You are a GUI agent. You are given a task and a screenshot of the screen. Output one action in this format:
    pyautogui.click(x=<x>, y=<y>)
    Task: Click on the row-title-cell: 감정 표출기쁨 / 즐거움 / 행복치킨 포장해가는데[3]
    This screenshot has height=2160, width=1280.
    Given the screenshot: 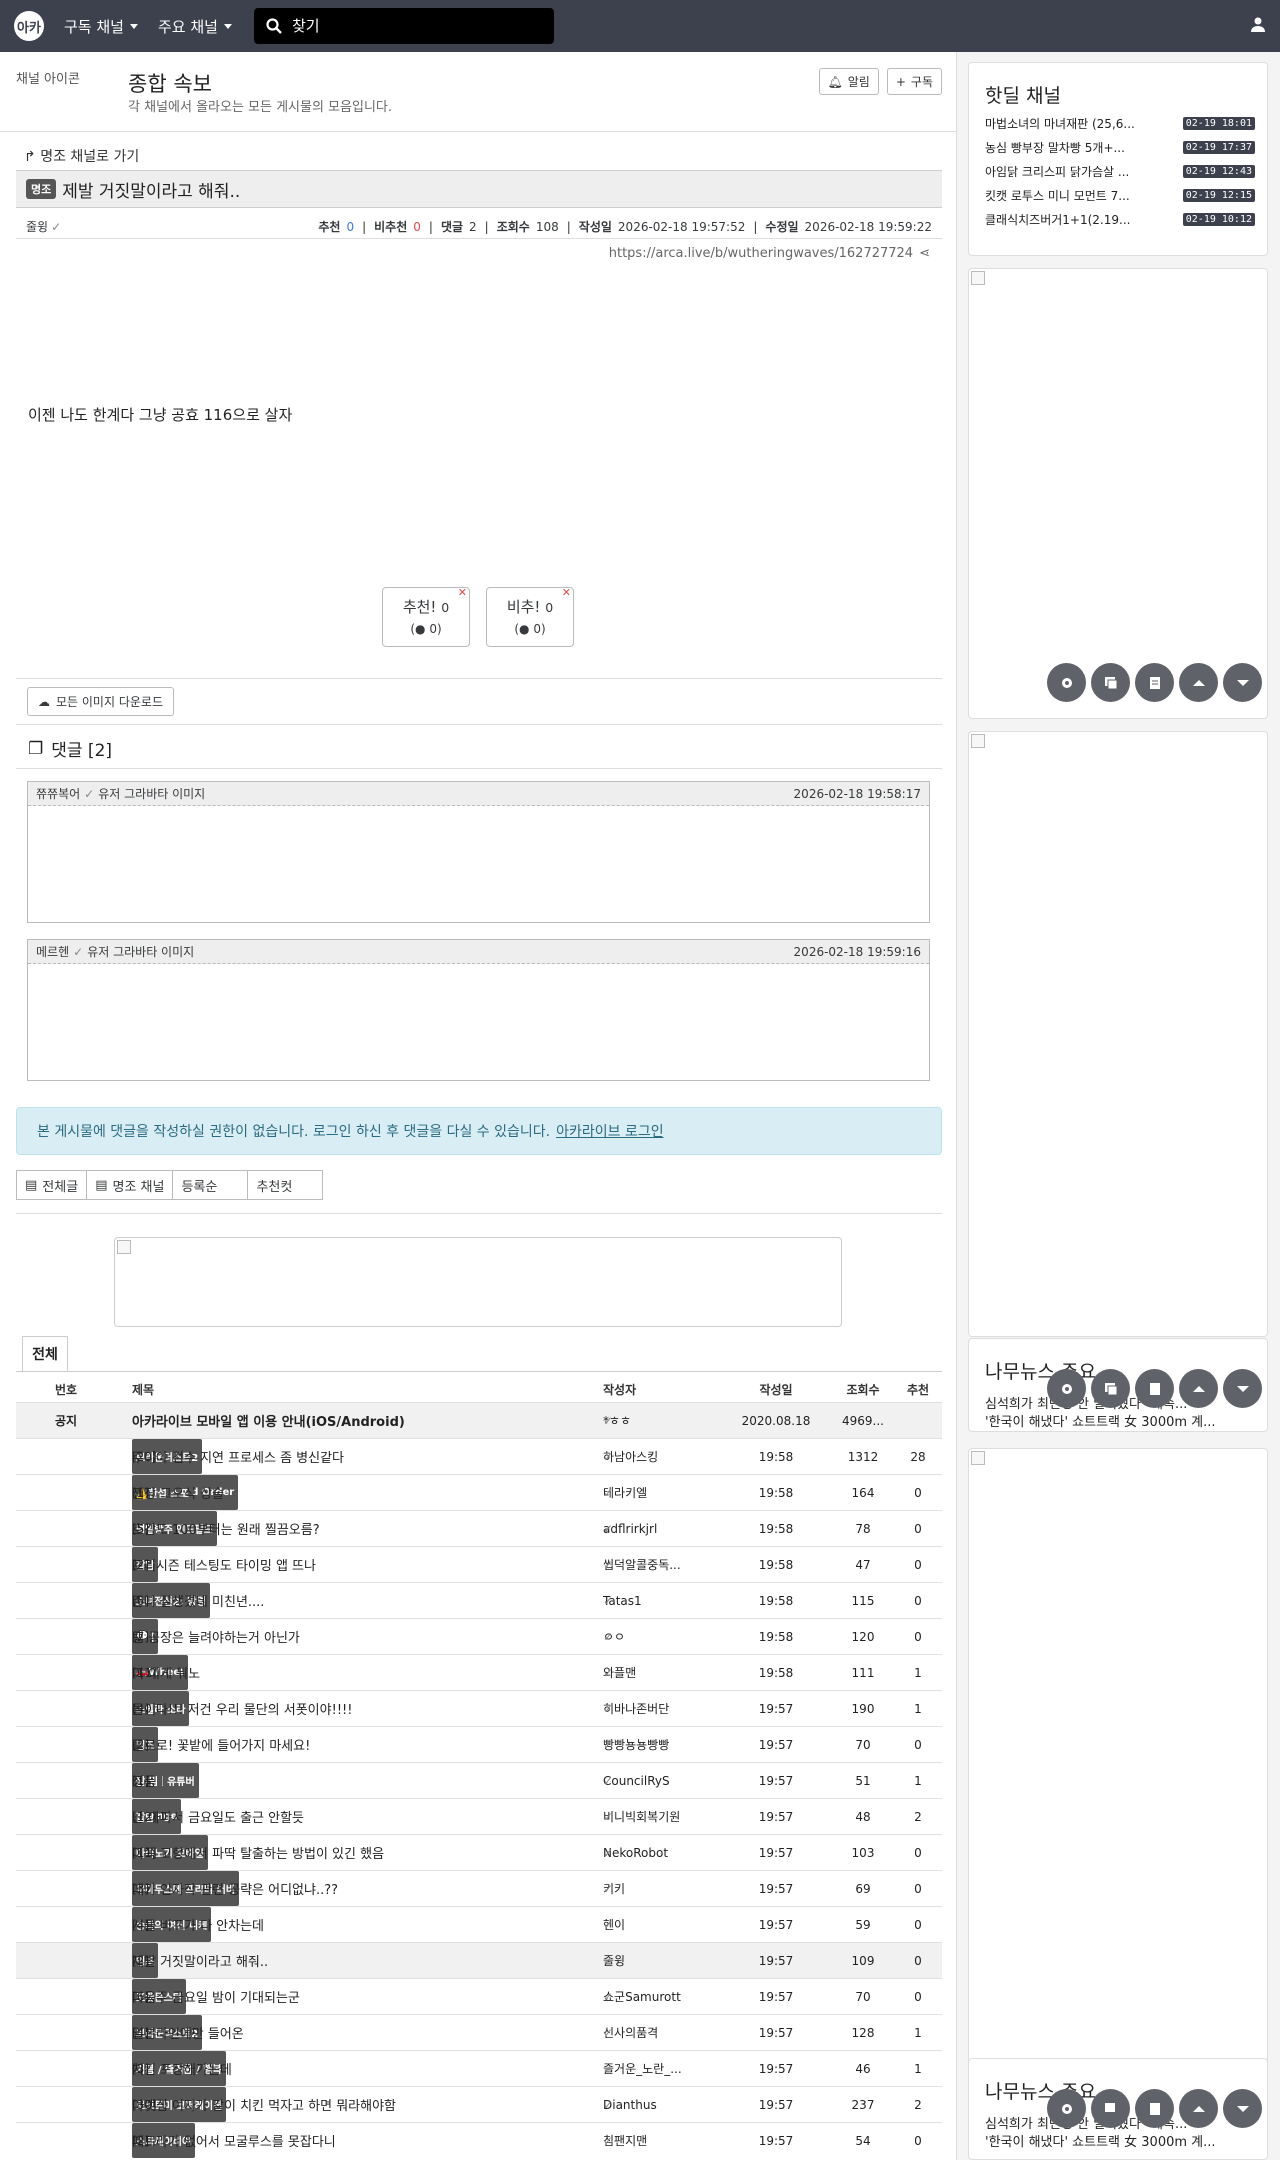 What is the action you would take?
    pyautogui.click(x=370, y=2068)
    